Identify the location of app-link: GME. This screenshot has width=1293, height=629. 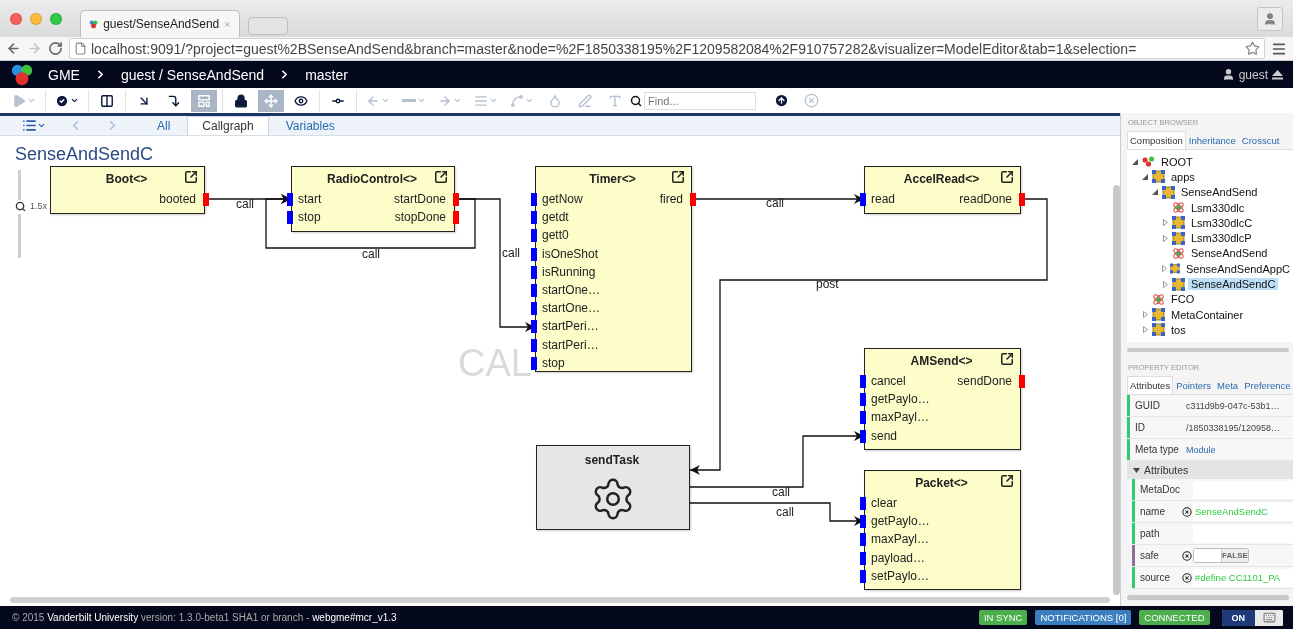
(64, 74).